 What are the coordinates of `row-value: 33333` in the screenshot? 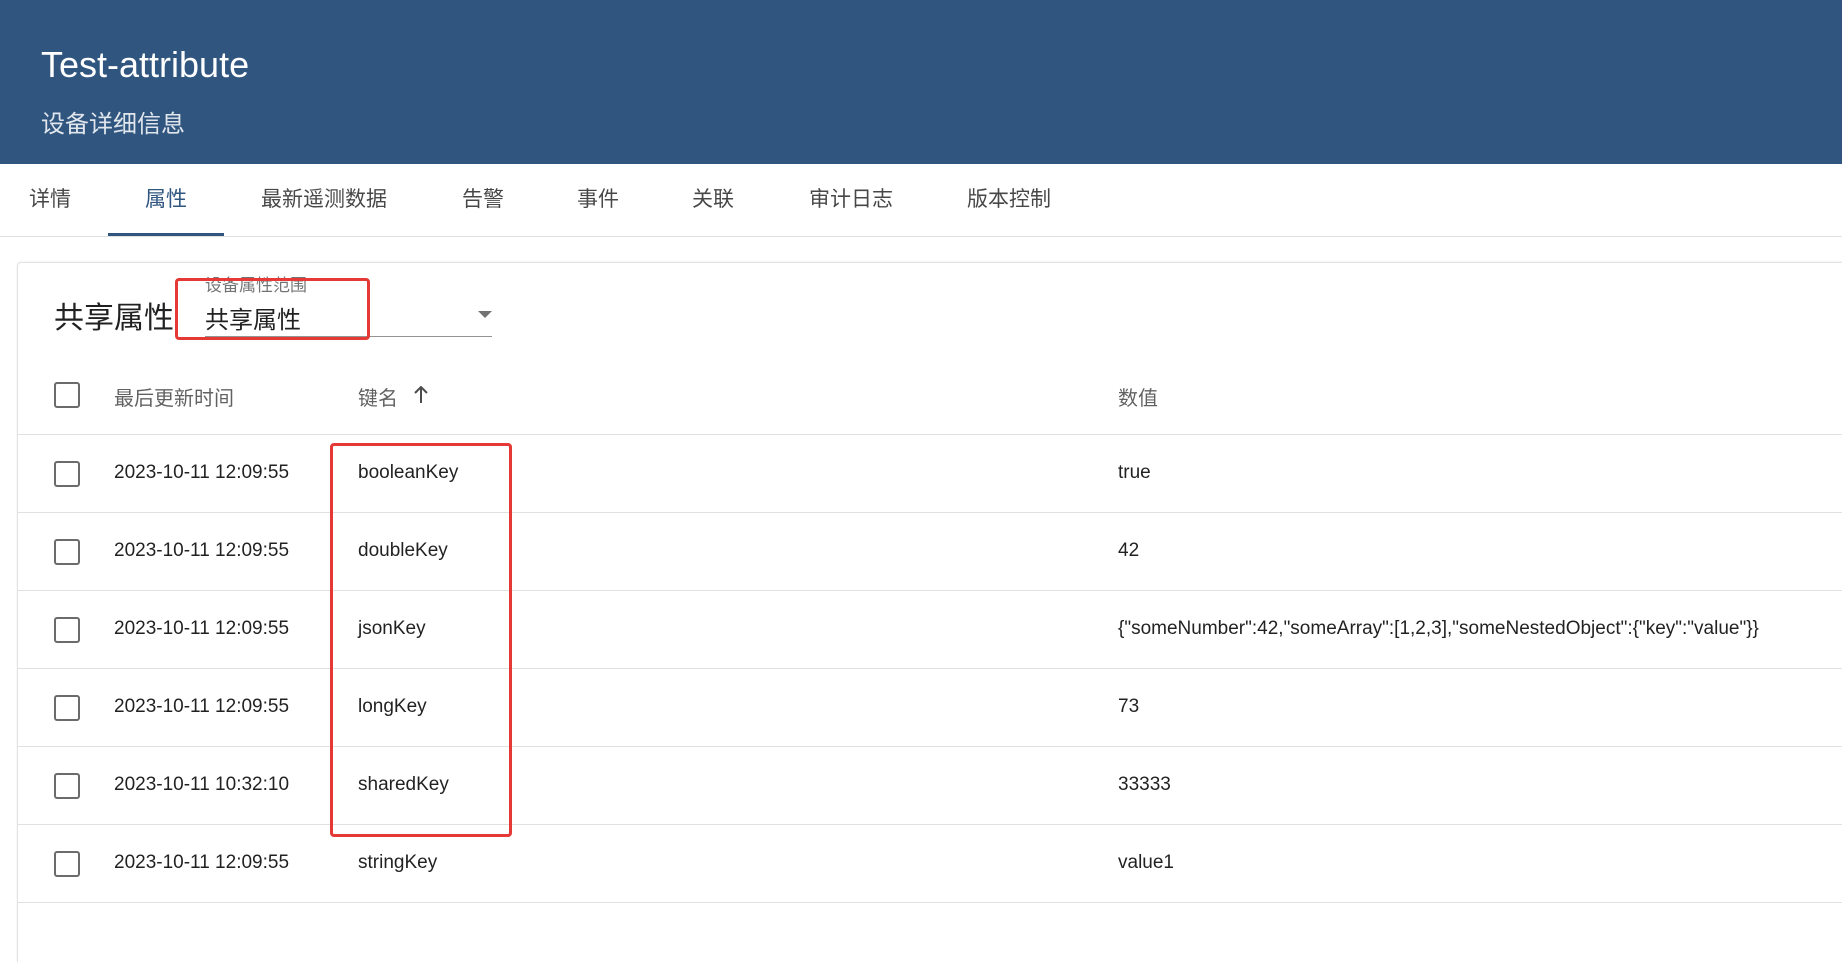 It's located at (1144, 784).